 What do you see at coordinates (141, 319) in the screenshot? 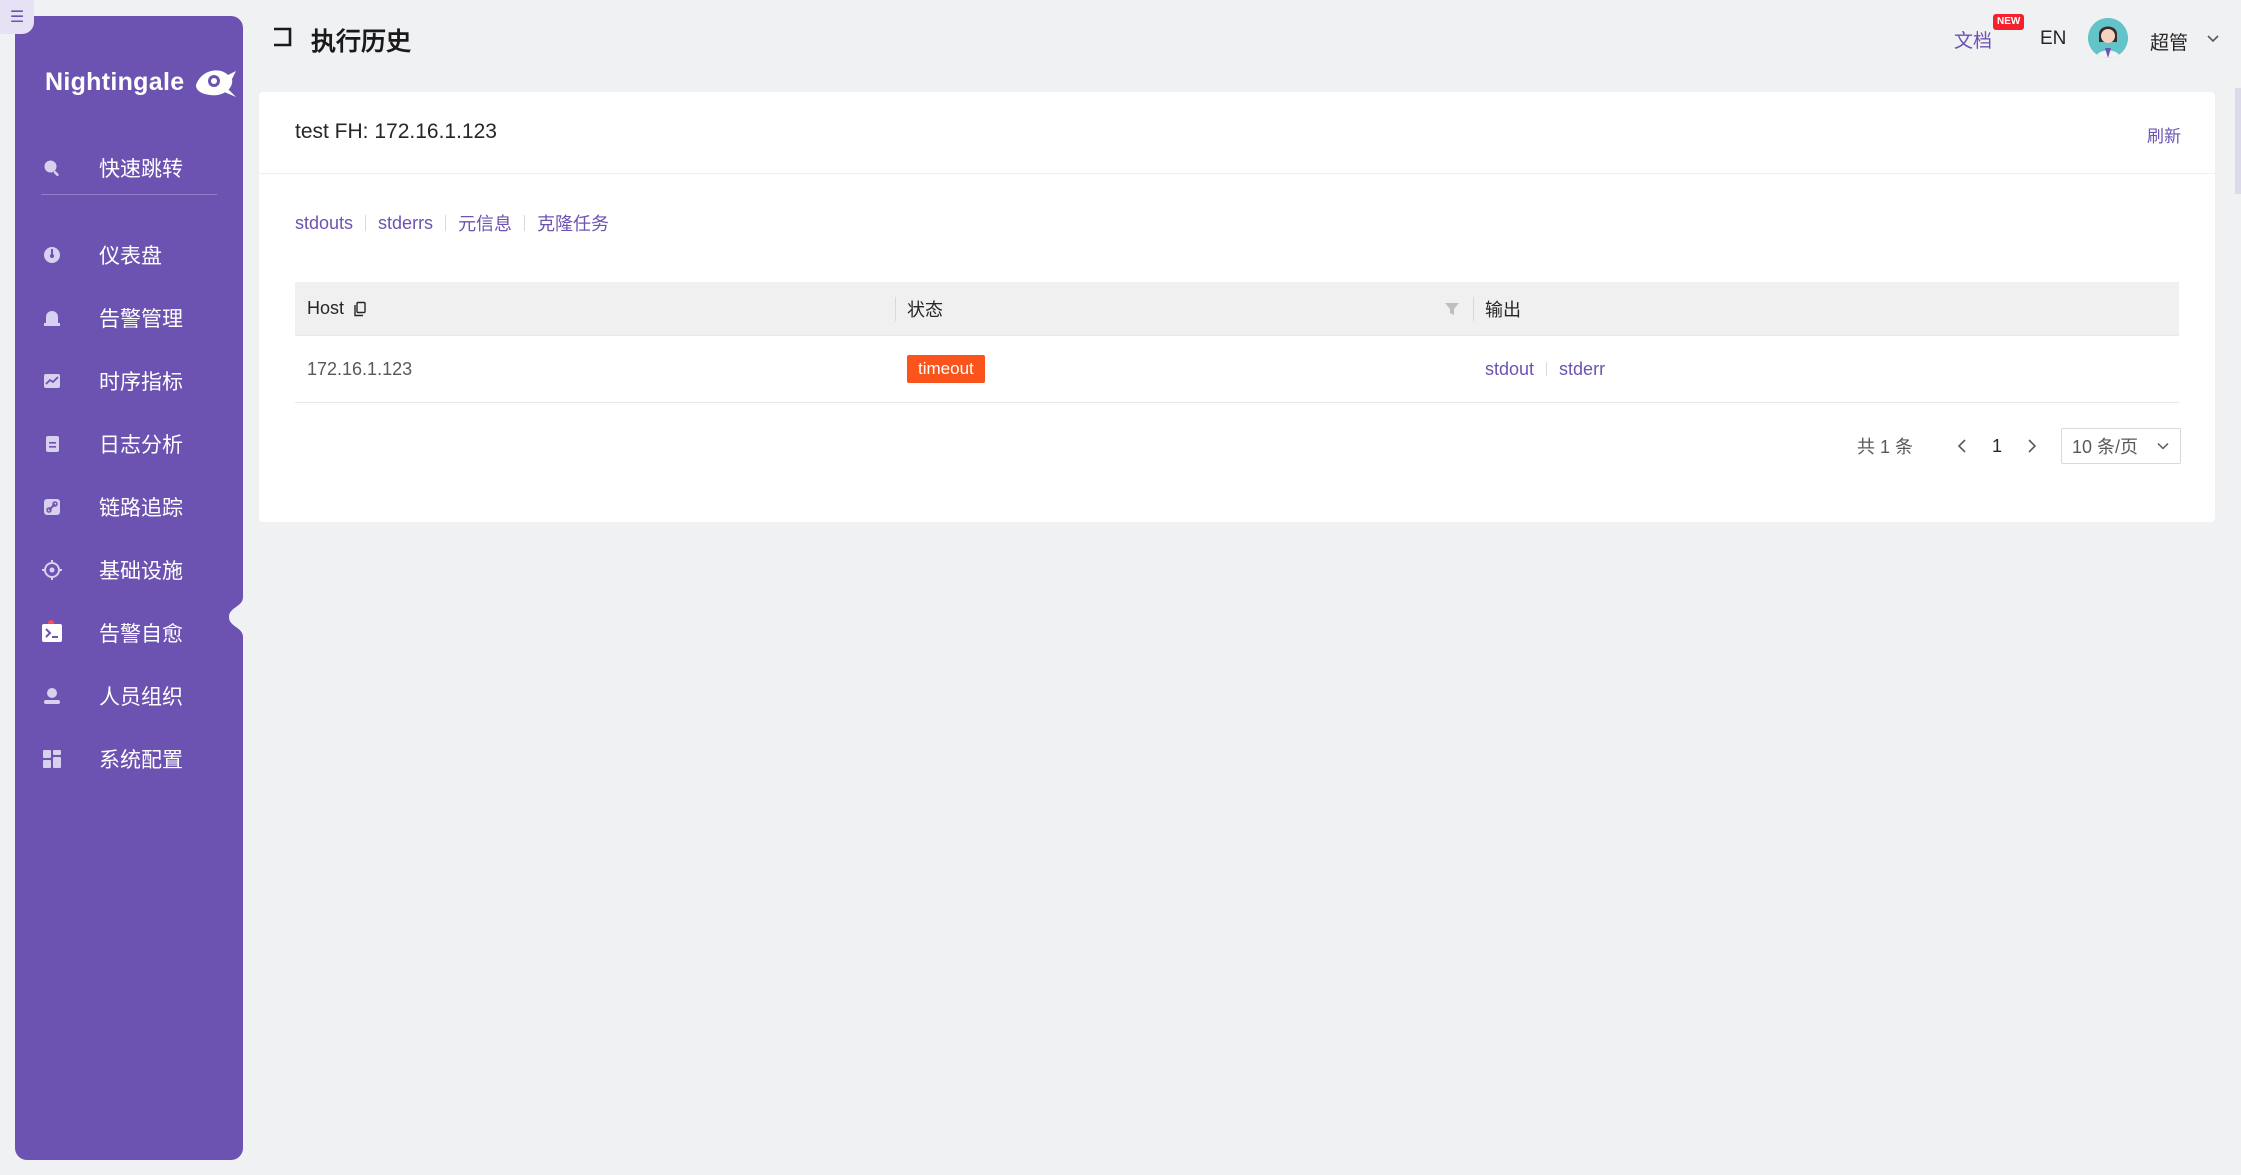
I see `sidebar-item-label: 告警管理` at bounding box center [141, 319].